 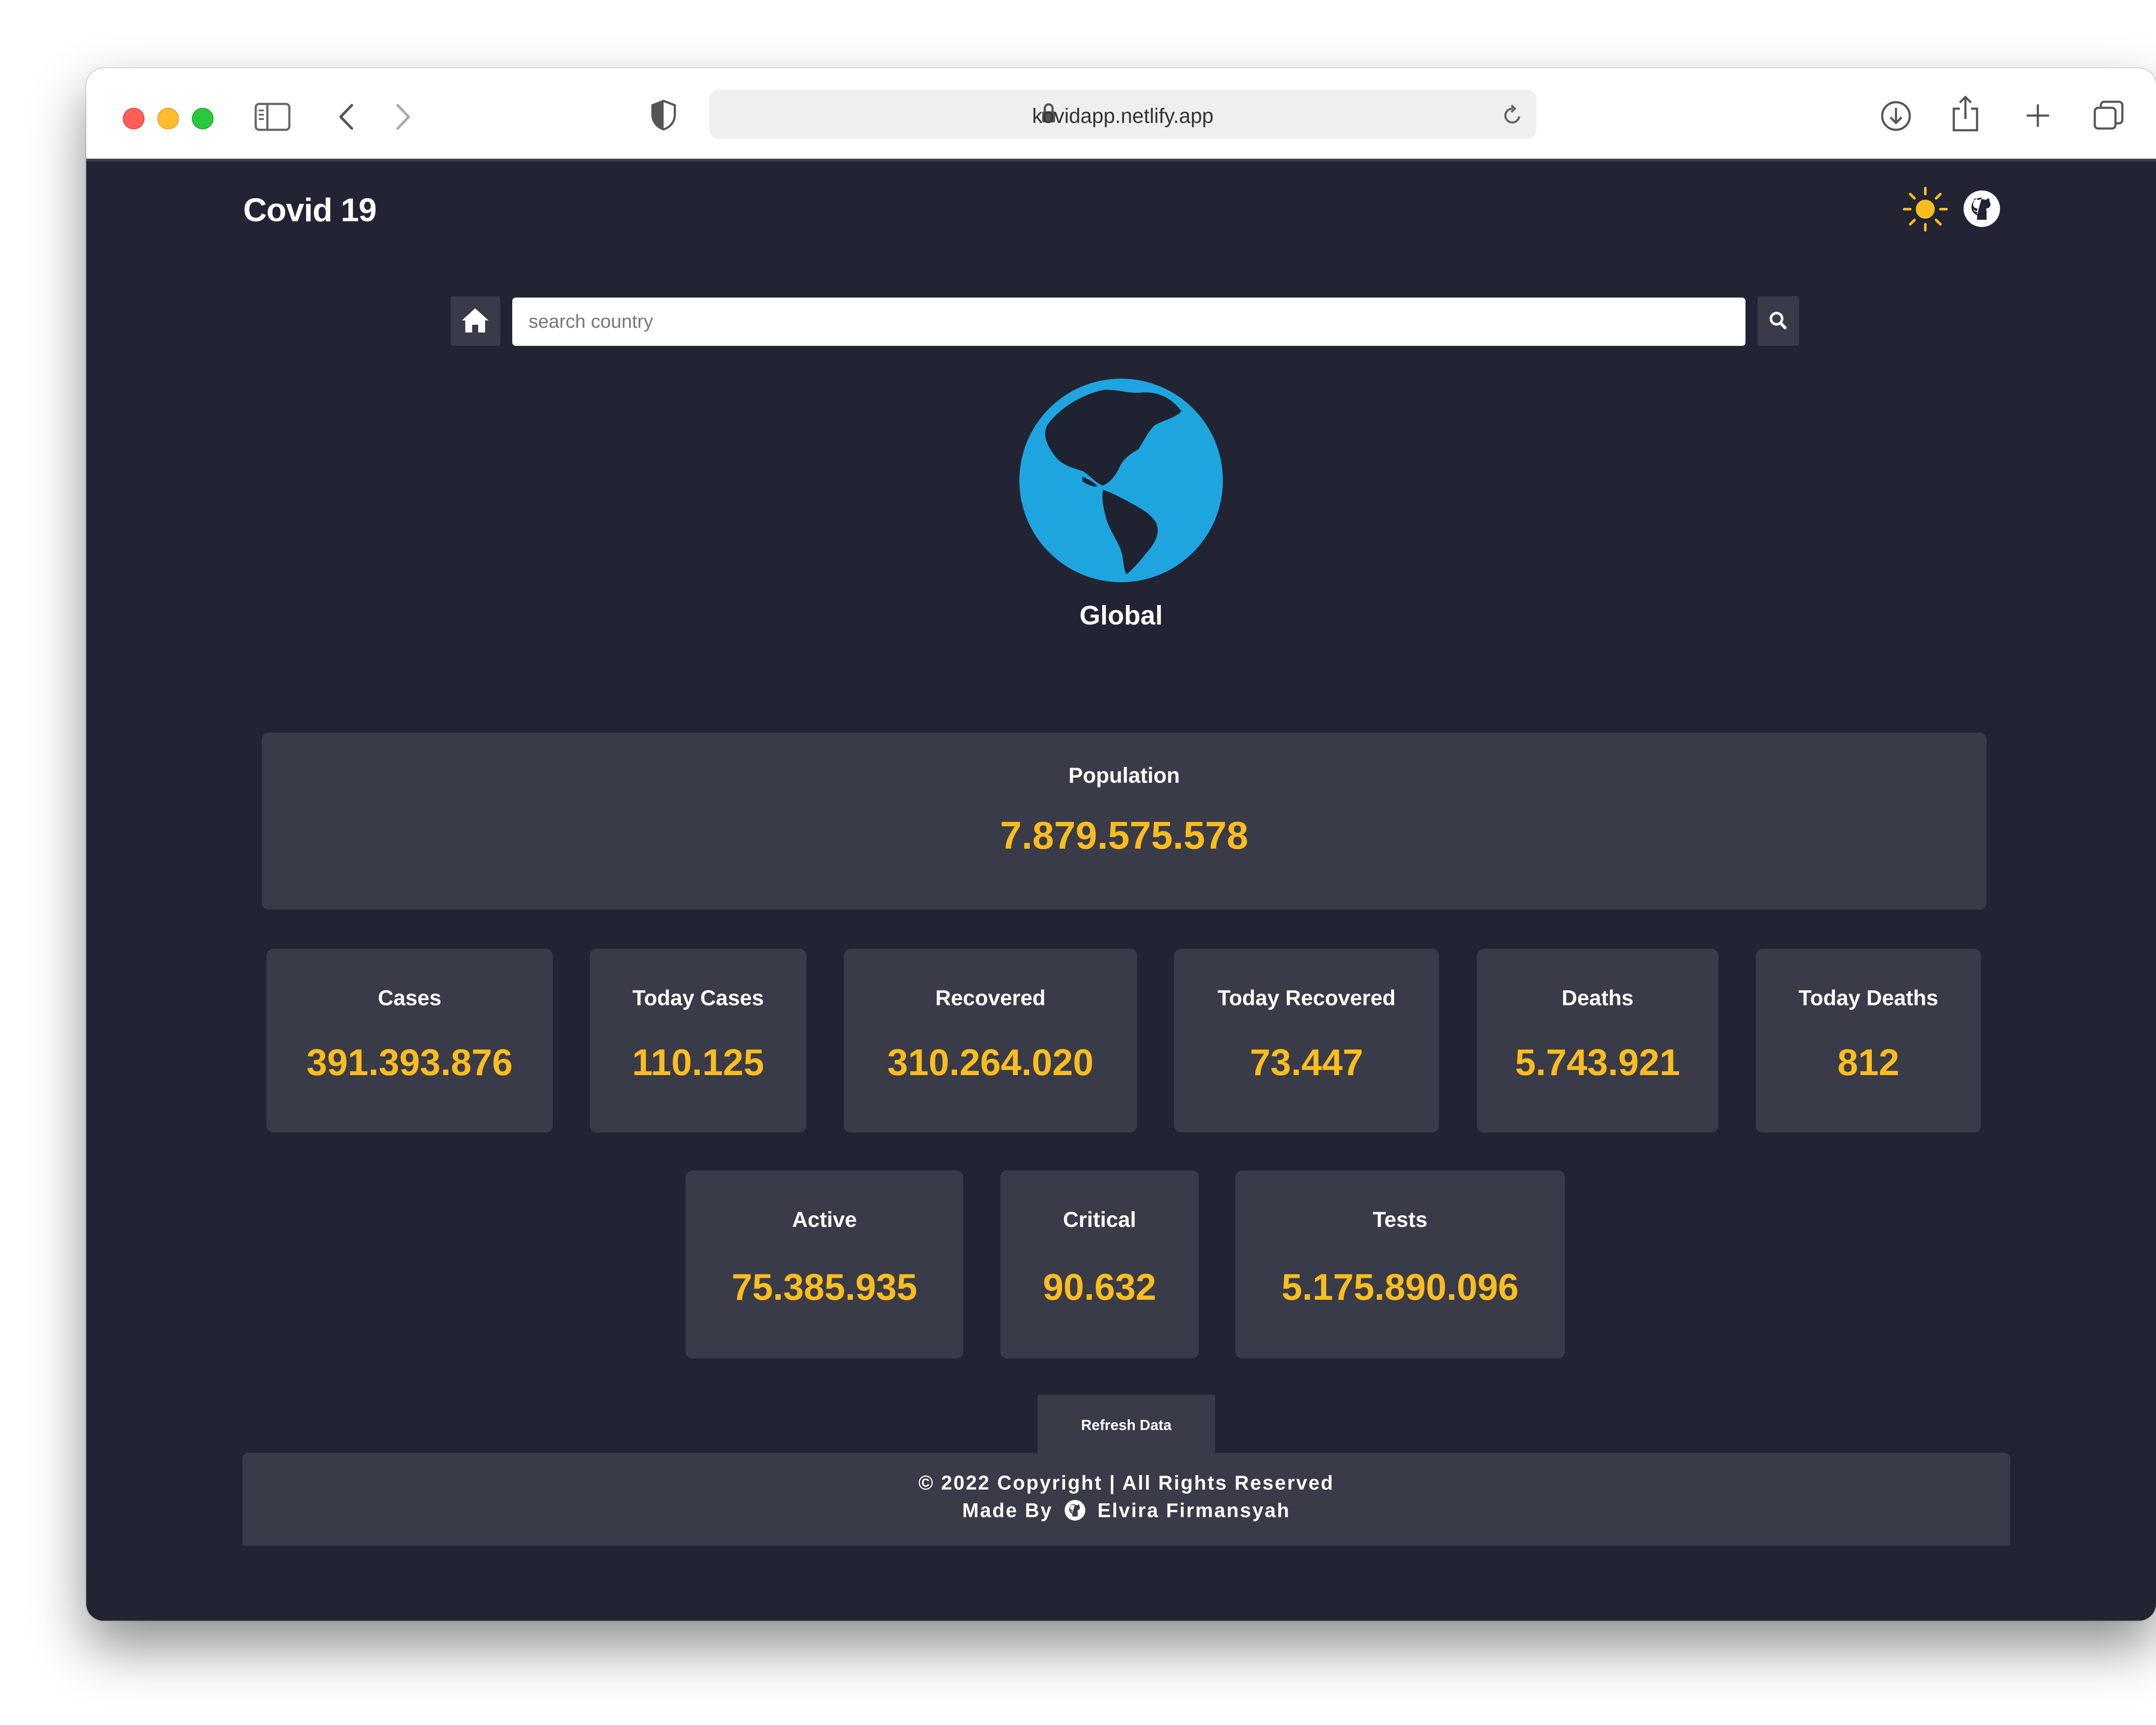 I want to click on stat-label: Tests, so click(x=1400, y=1220).